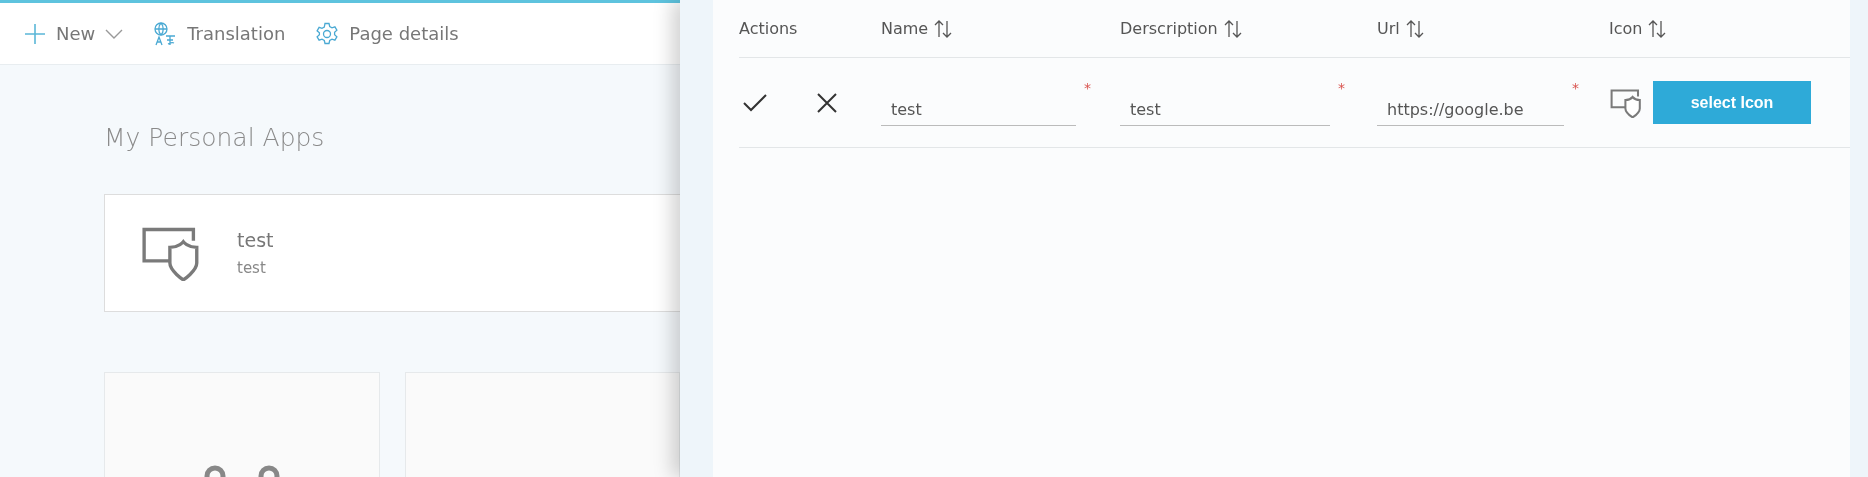 The width and height of the screenshot is (1868, 477). I want to click on app-card: test test, so click(392, 253).